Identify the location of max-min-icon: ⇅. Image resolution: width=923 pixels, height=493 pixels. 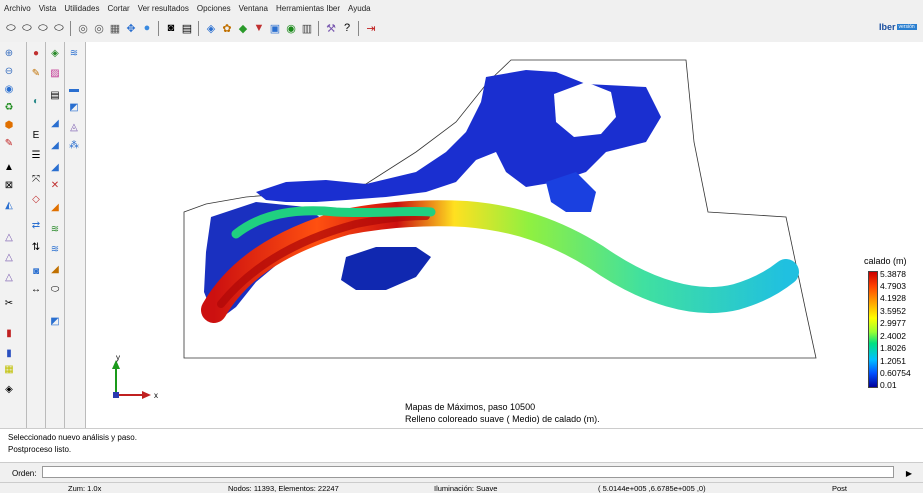
(36, 247).